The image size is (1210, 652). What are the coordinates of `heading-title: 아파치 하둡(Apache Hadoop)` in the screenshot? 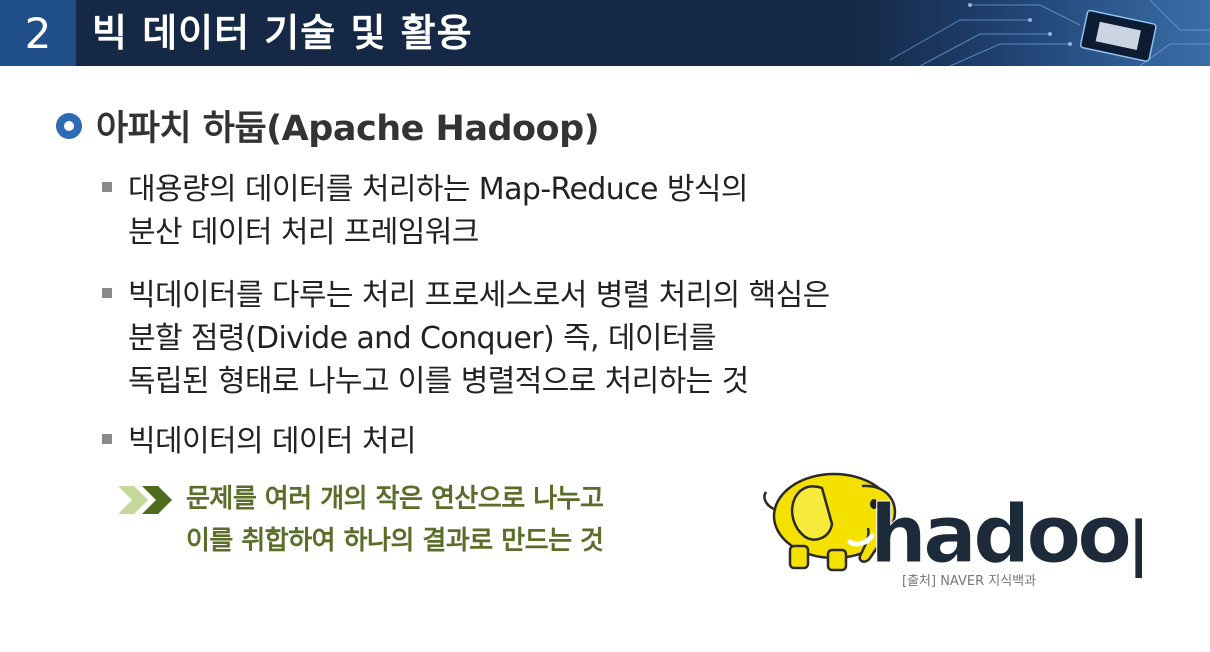 It's located at (348, 129).